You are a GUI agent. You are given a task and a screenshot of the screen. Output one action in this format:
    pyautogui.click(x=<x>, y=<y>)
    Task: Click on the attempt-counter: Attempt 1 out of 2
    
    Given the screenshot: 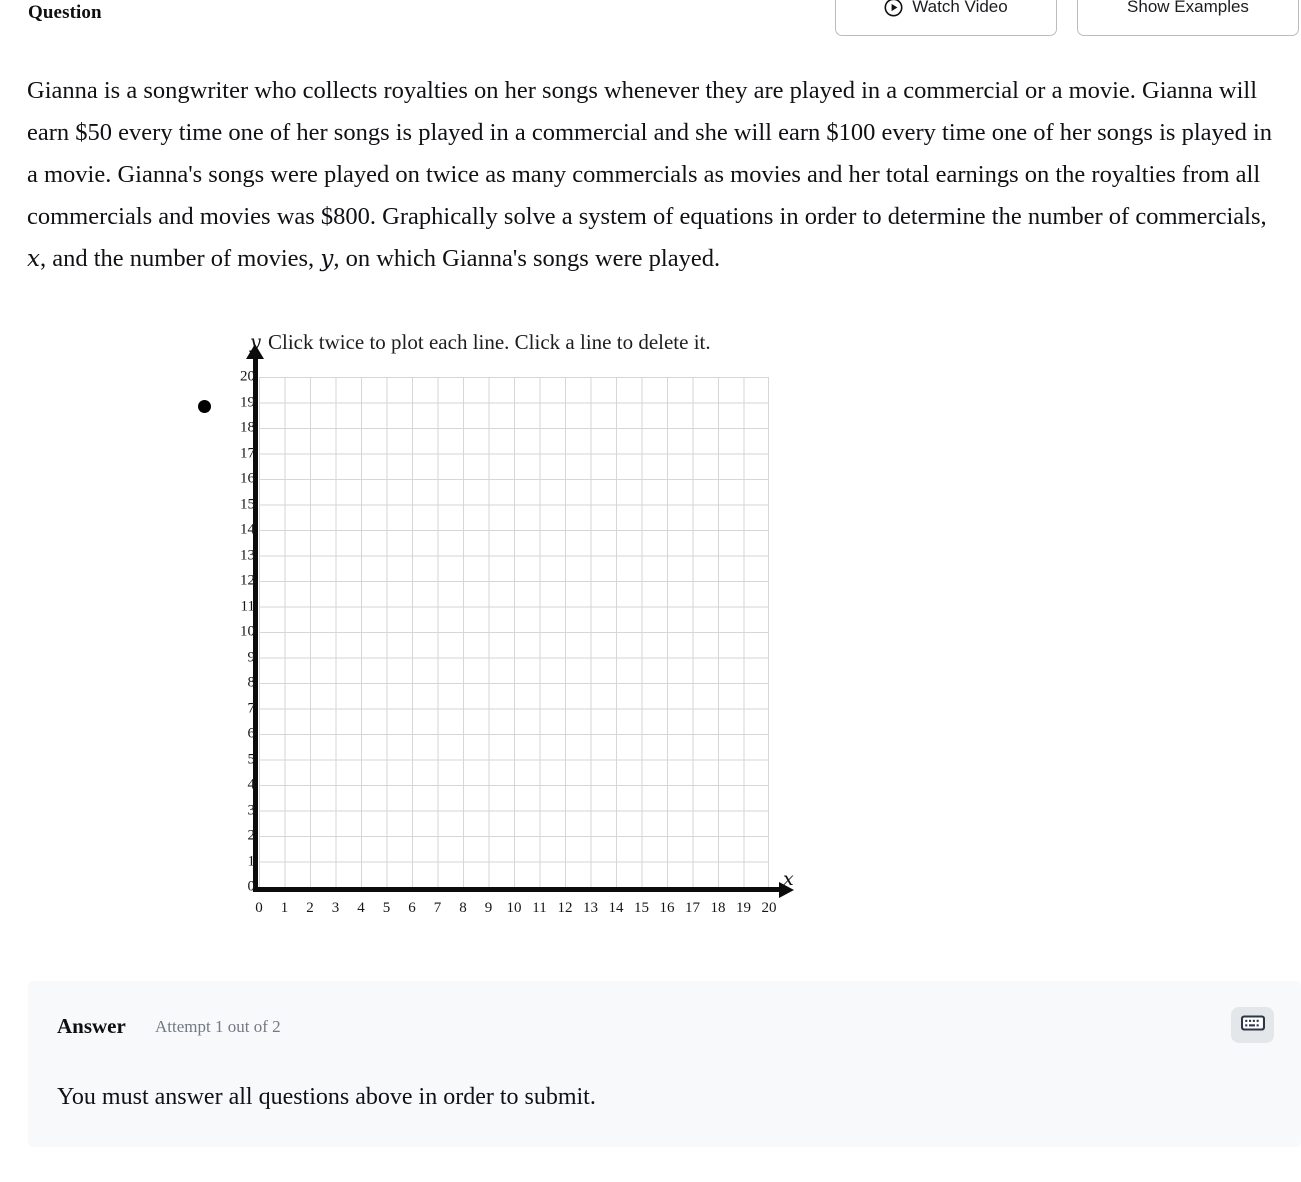 What is the action you would take?
    pyautogui.click(x=218, y=1026)
    